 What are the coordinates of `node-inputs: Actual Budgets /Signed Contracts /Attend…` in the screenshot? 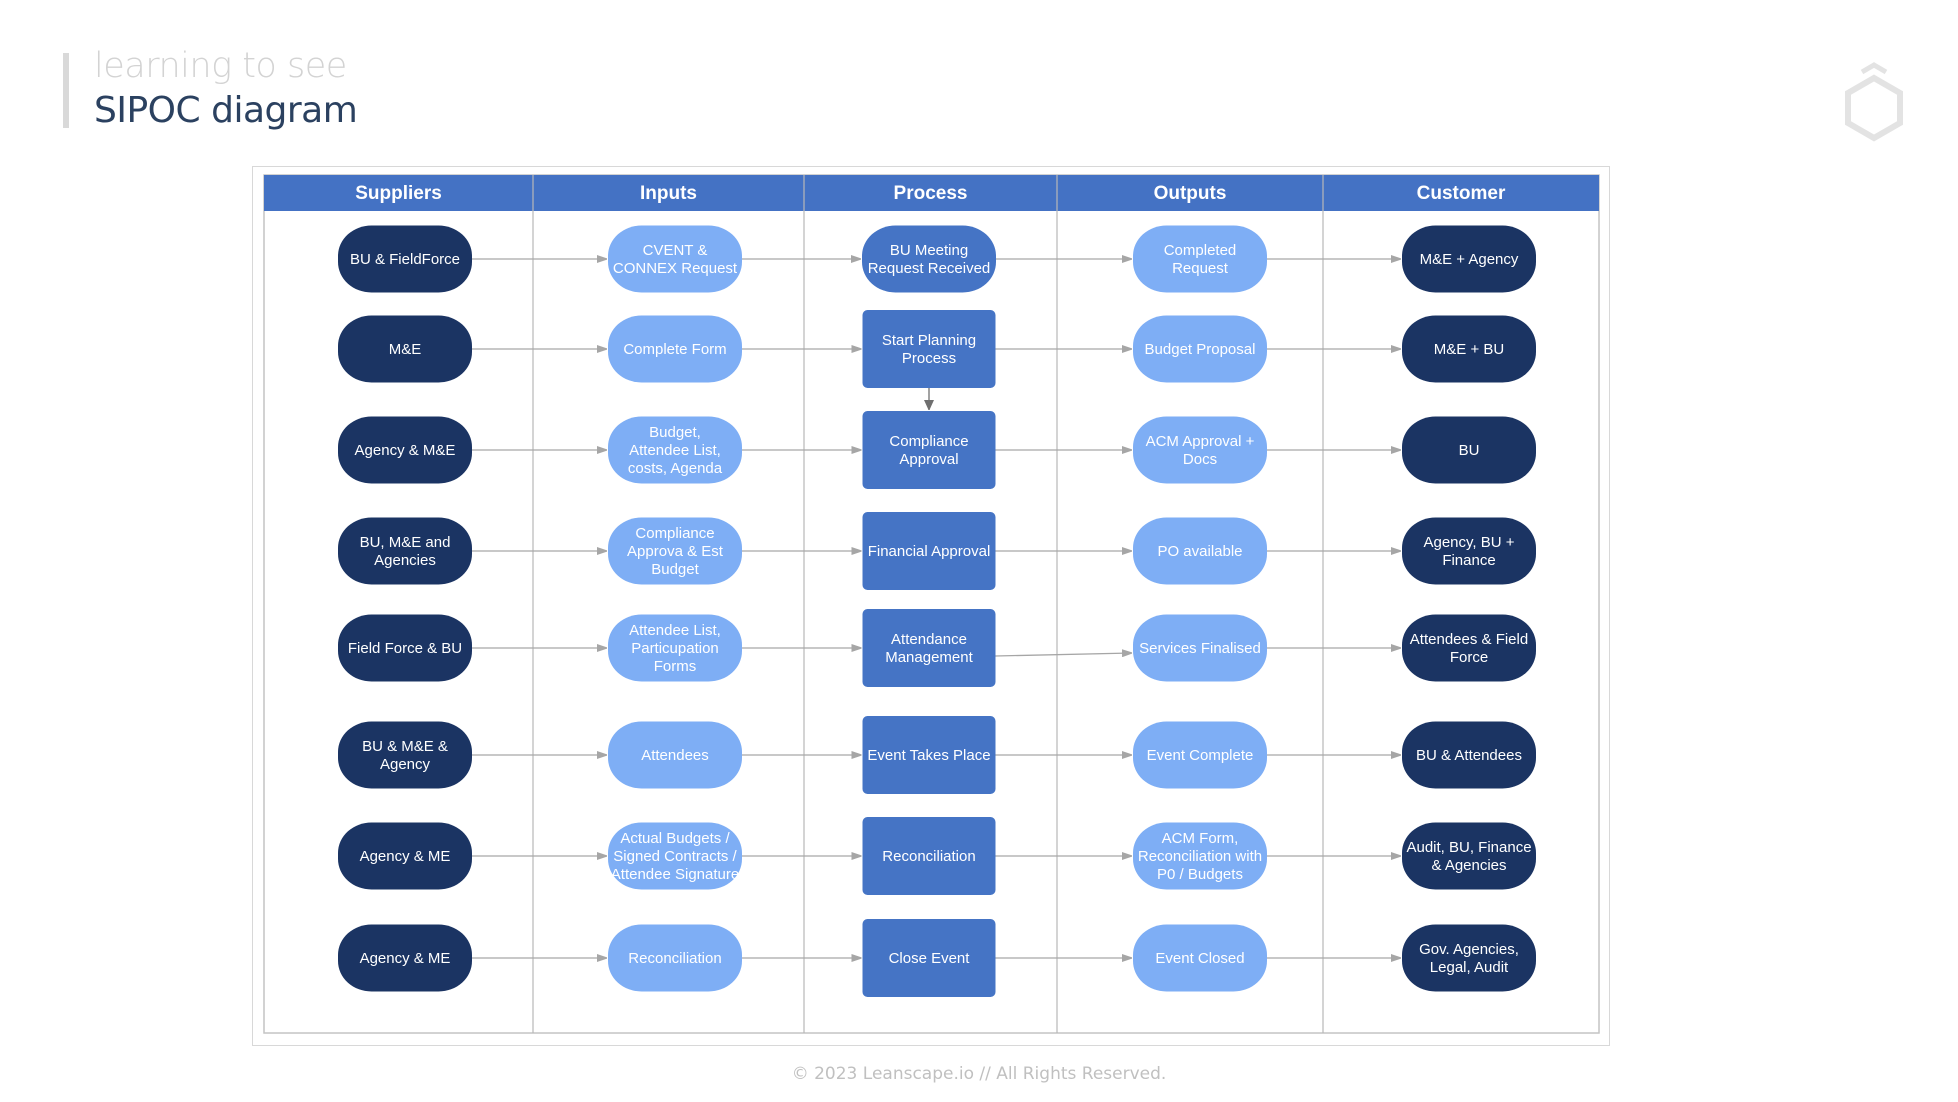 It's located at (675, 856).